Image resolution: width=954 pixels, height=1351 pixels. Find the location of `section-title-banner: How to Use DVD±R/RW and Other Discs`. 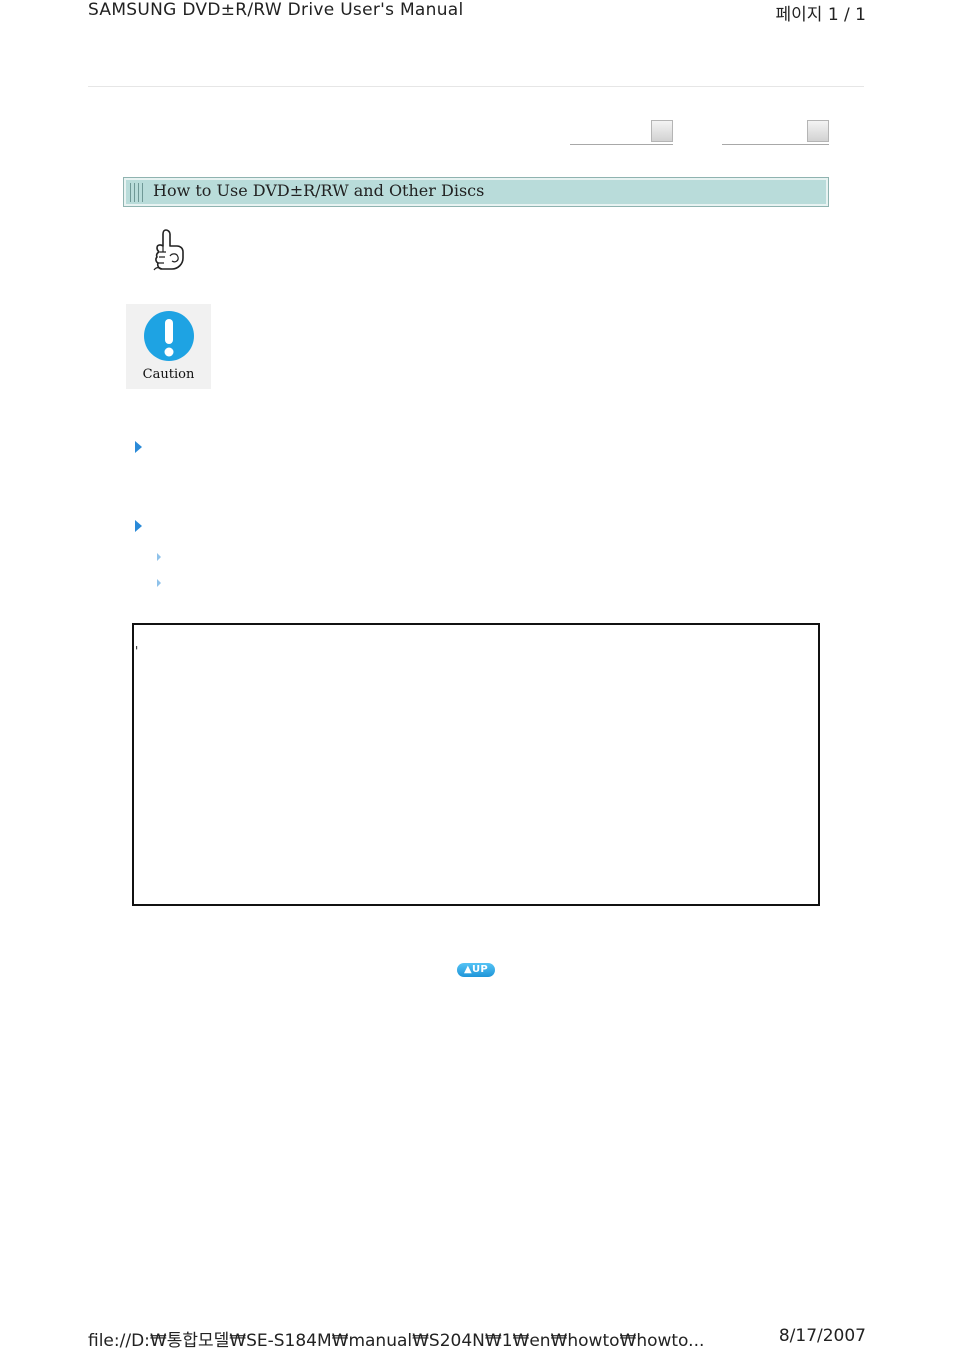

section-title-banner: How to Use DVD±R/RW and Other Discs is located at coordinates (476, 192).